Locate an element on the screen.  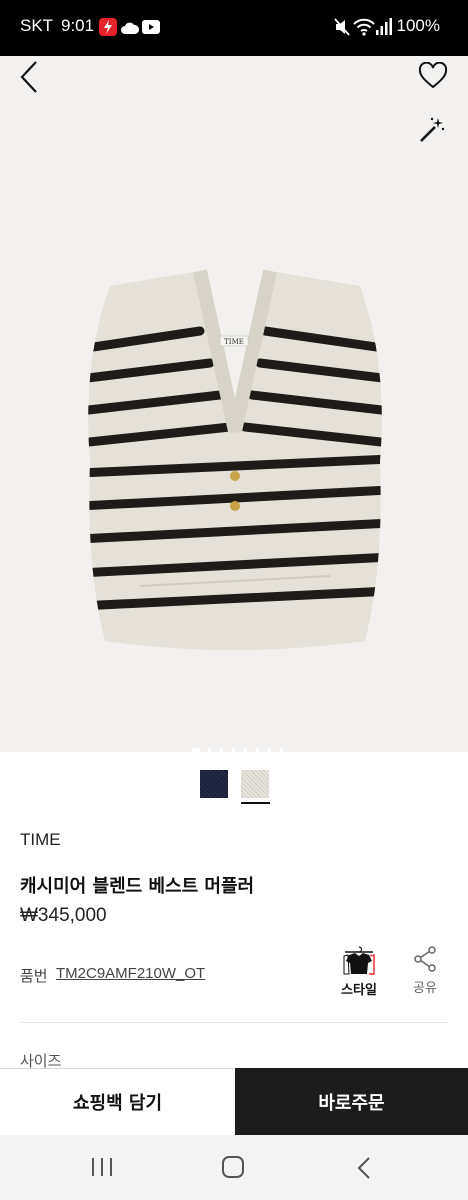
mute-icon is located at coordinates (342, 29).